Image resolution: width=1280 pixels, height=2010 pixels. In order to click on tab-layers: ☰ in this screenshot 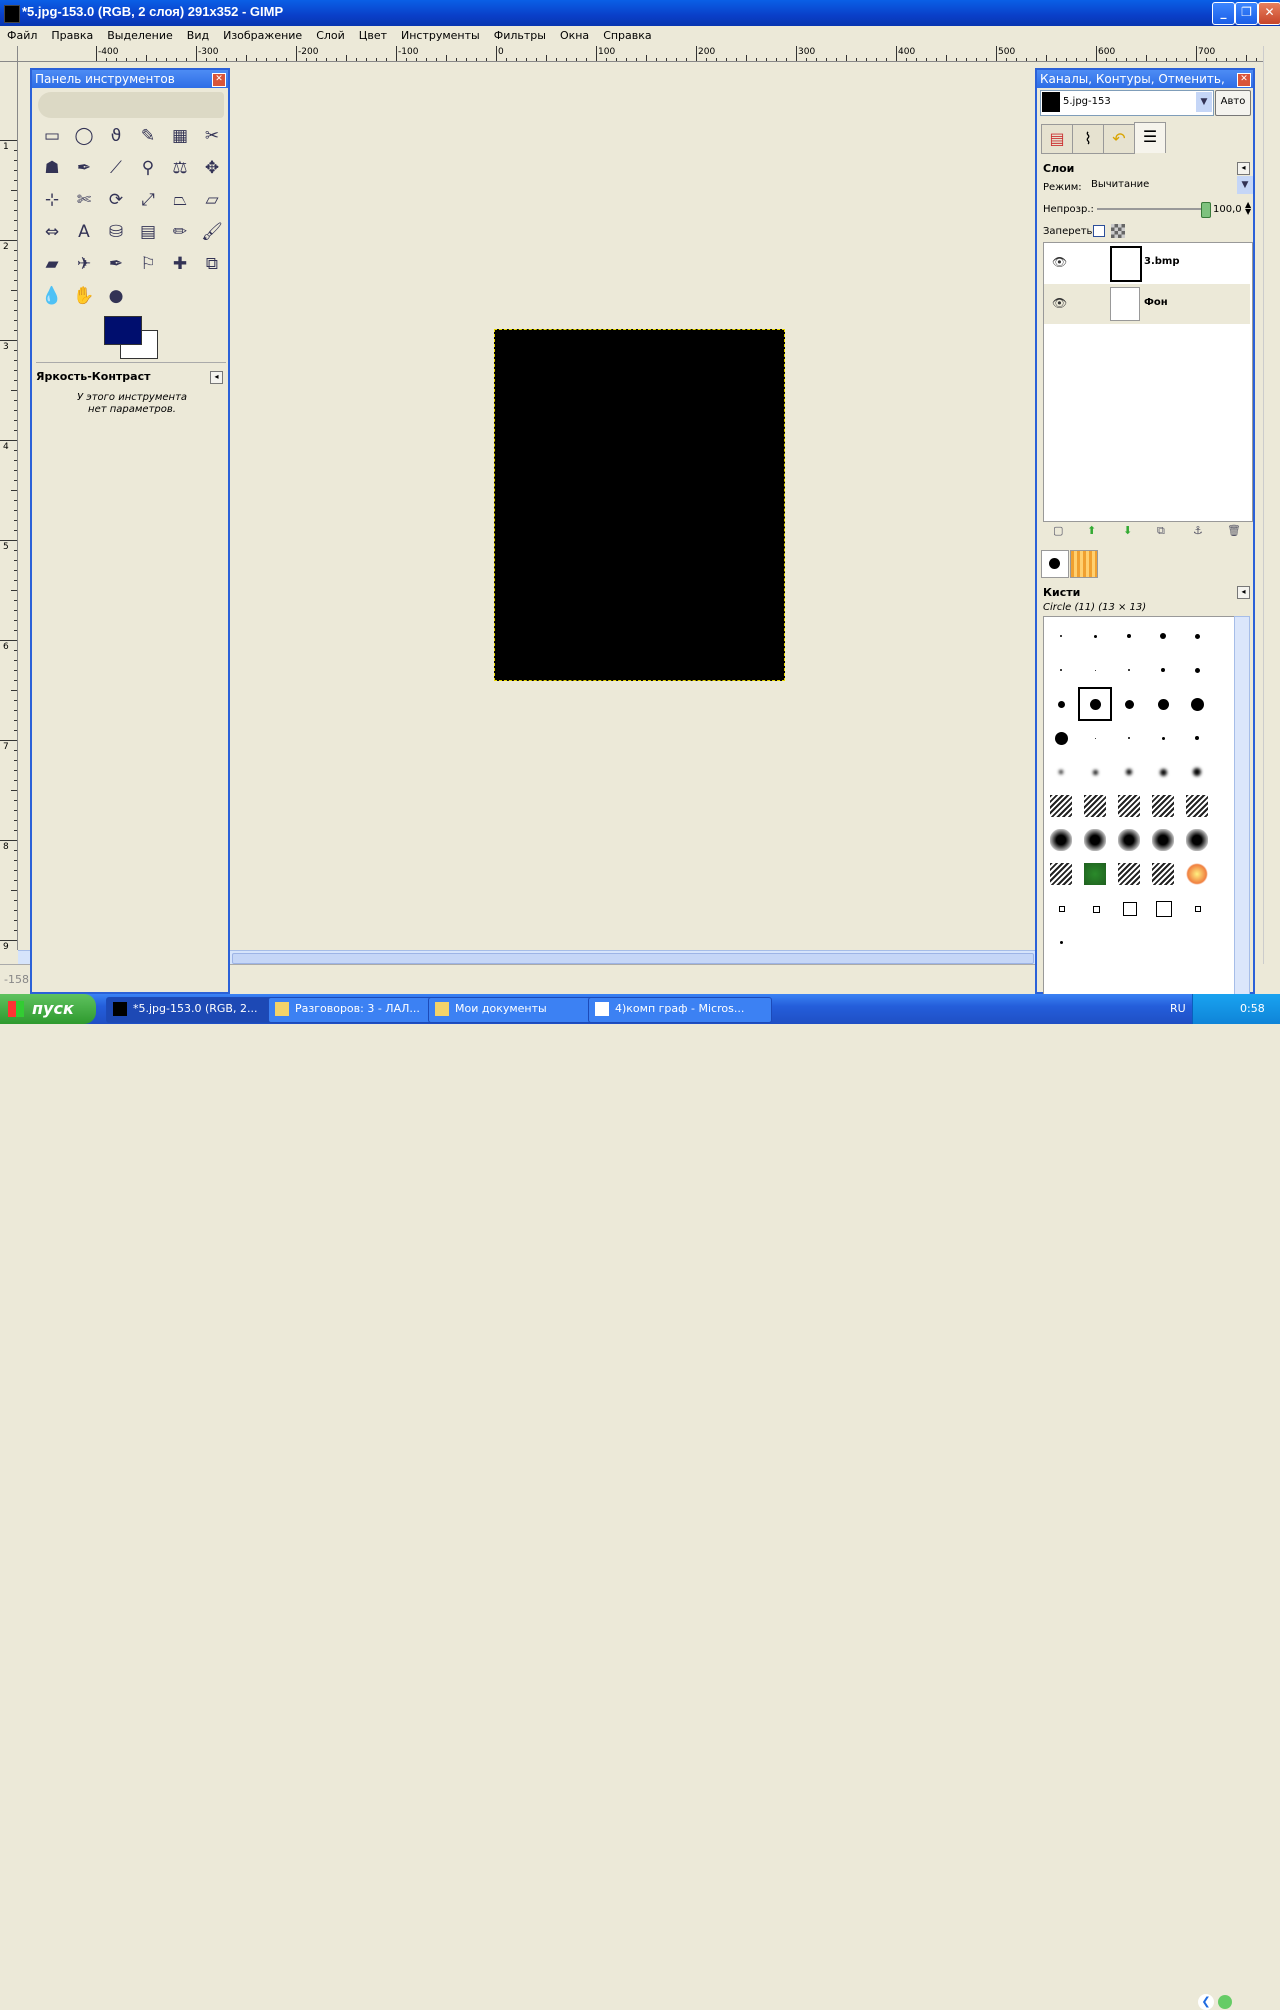, I will do `click(1150, 137)`.